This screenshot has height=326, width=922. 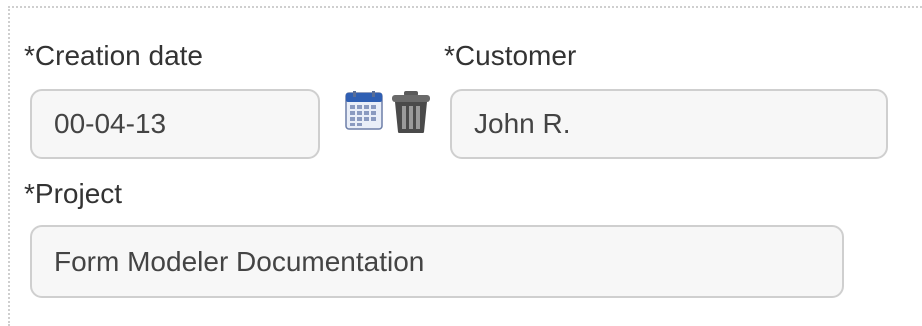 I want to click on project-label: *Project, so click(x=73, y=193).